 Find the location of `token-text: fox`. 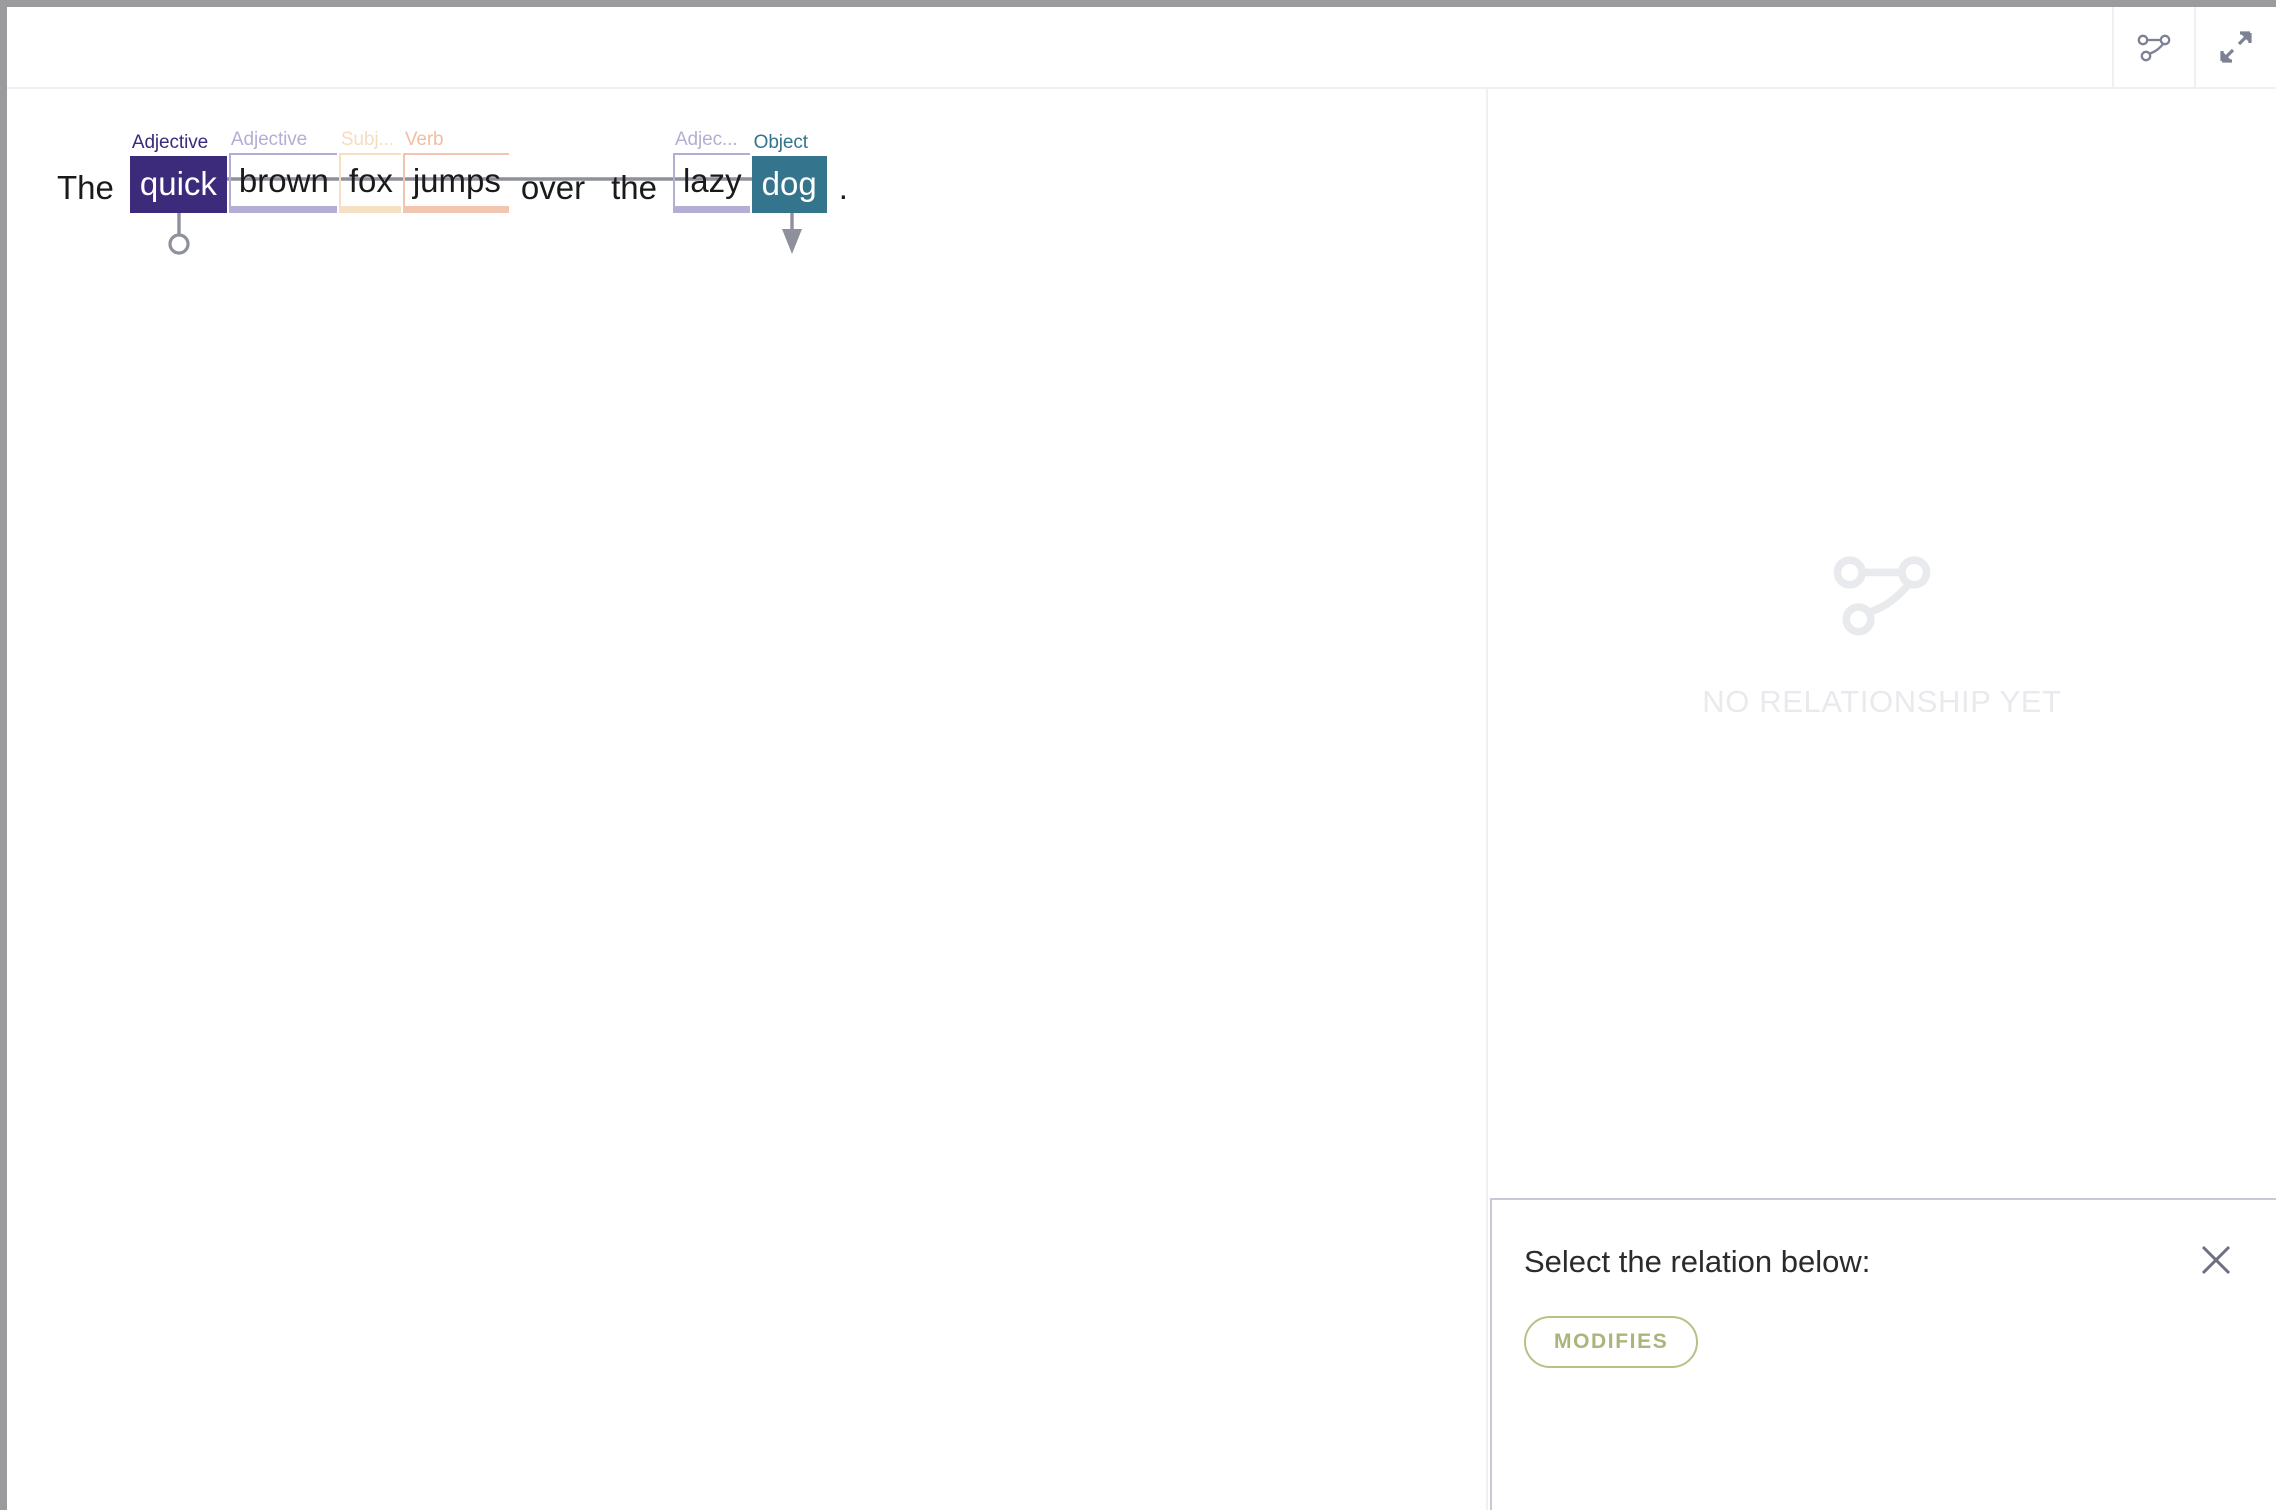

token-text: fox is located at coordinates (369, 183).